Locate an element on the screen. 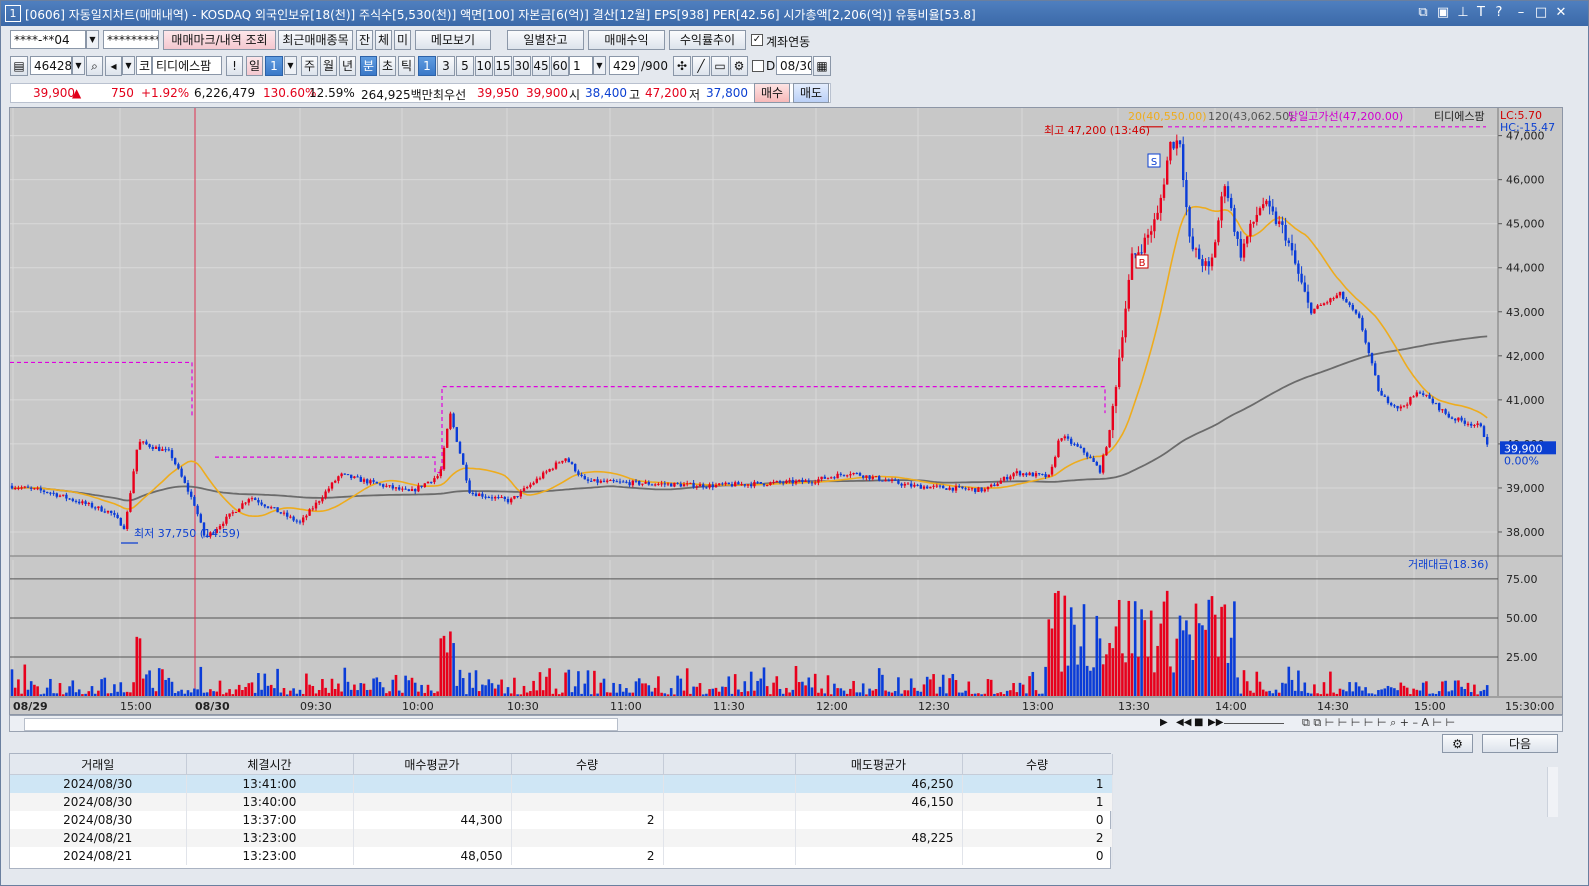 The width and height of the screenshot is (1589, 886). next-button: 다음 is located at coordinates (1520, 743).